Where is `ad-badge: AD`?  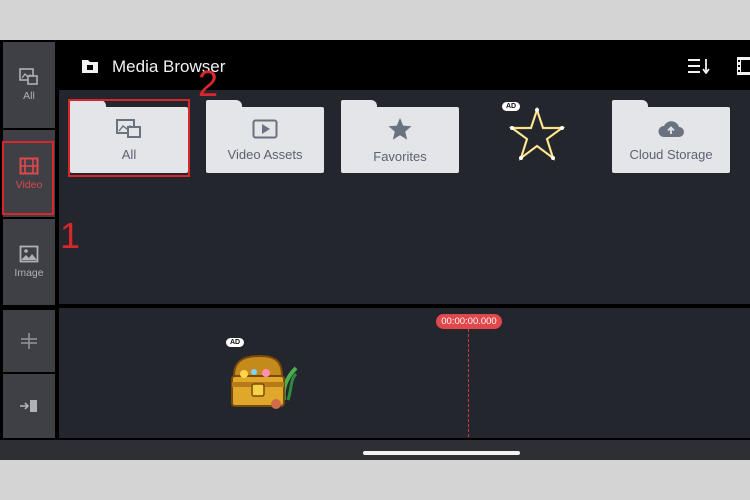
ad-badge: AD is located at coordinates (235, 342).